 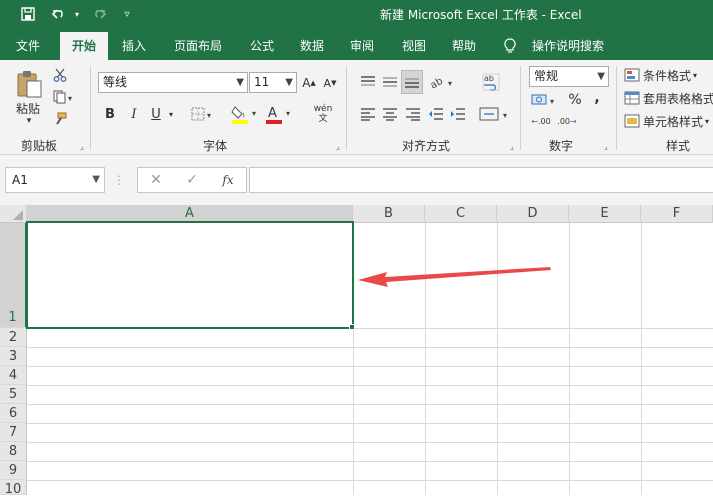 What do you see at coordinates (323, 114) in the screenshot?
I see `phonetic-guide-button: wén 文` at bounding box center [323, 114].